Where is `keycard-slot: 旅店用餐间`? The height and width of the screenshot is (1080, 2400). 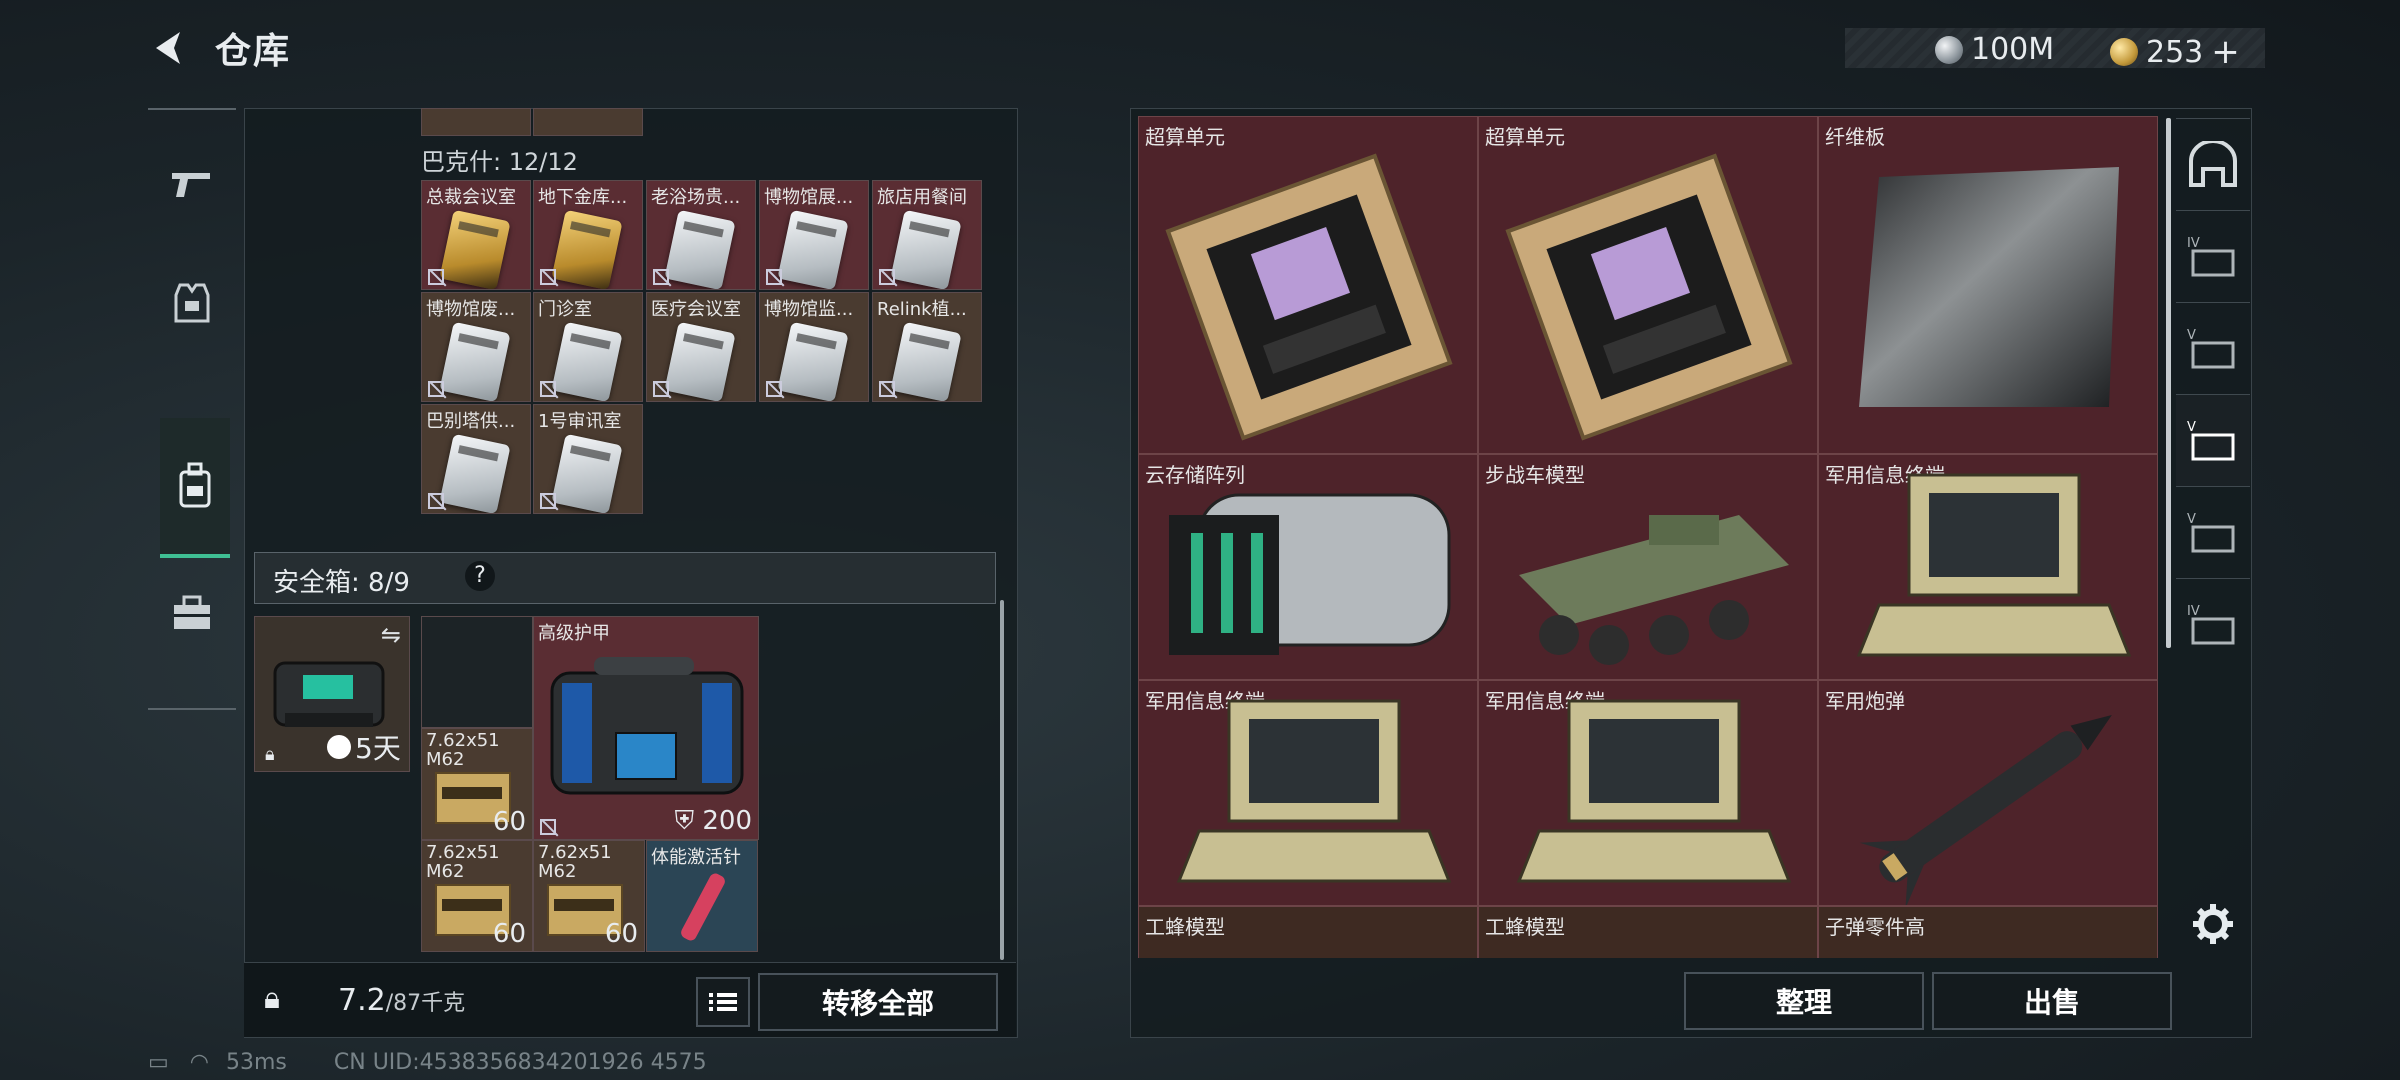 keycard-slot: 旅店用餐间 is located at coordinates (927, 235).